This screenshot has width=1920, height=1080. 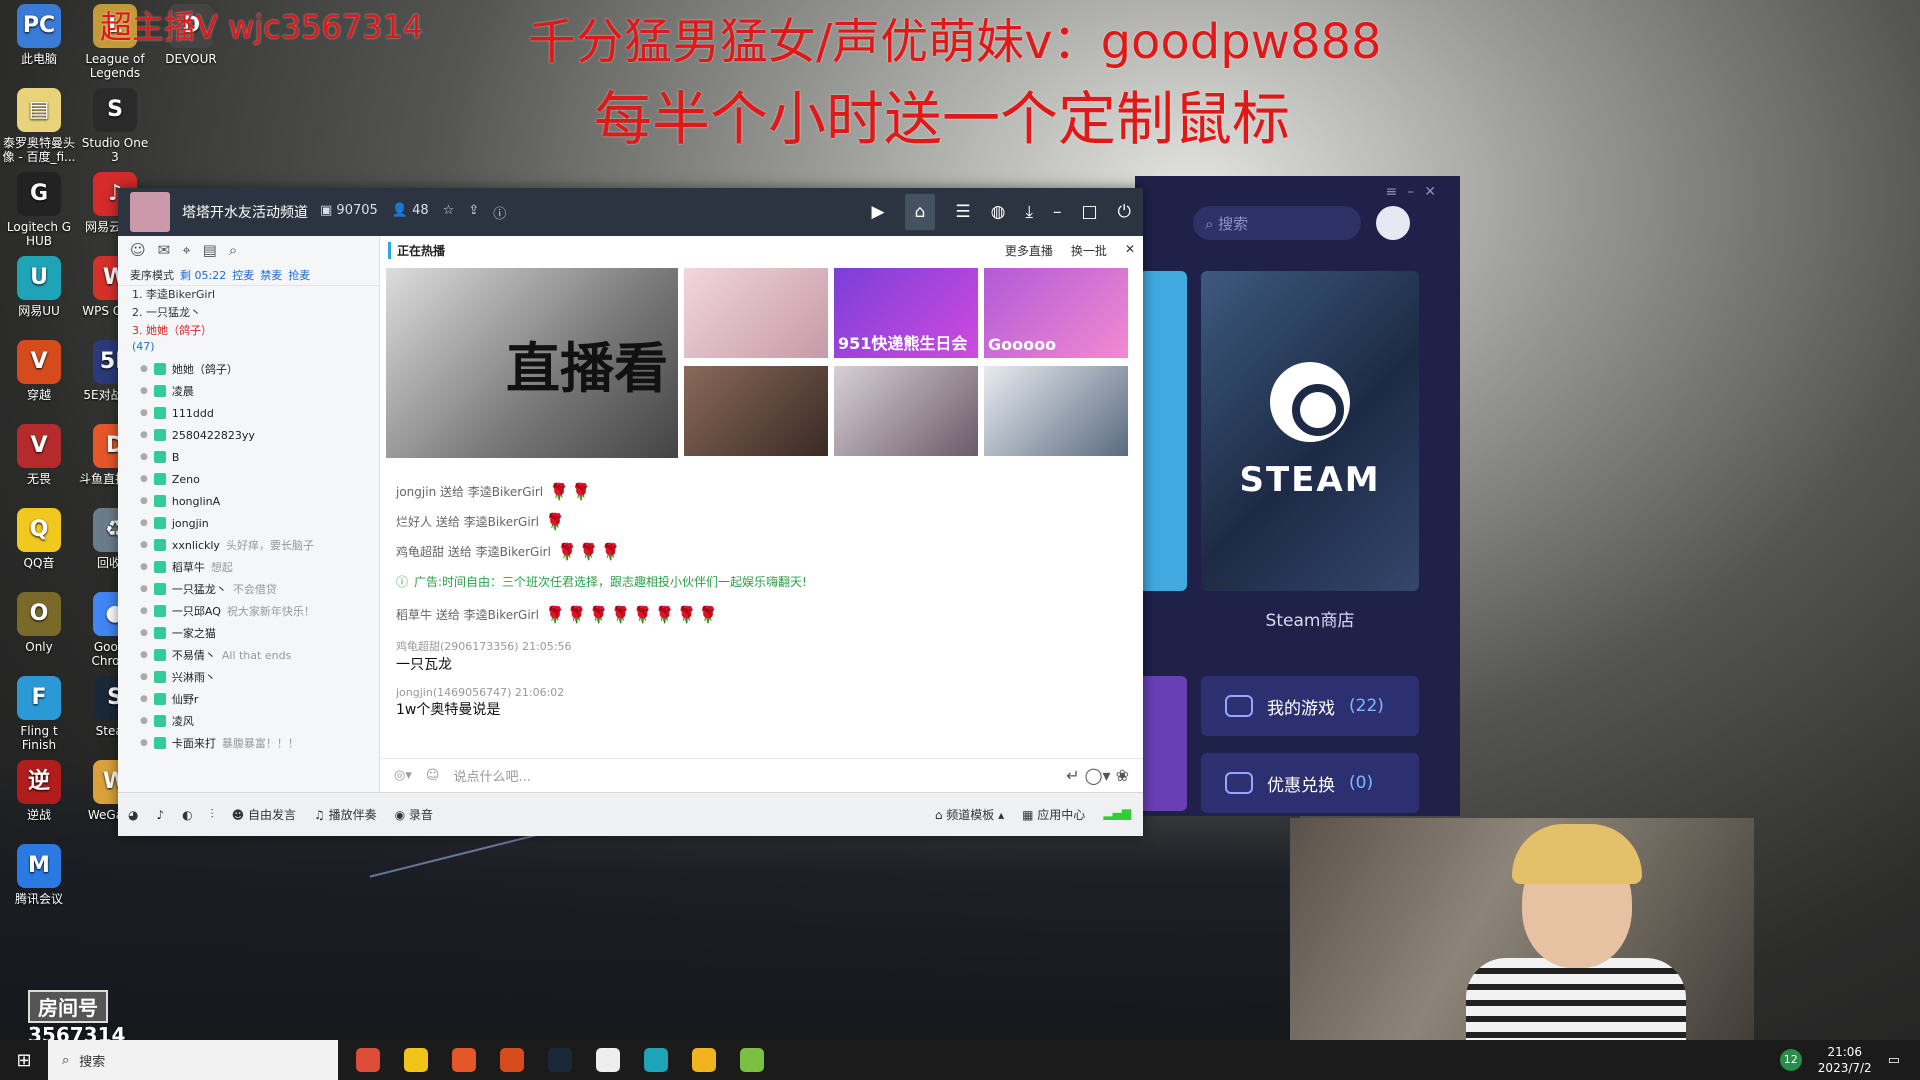 I want to click on app-center-button: ▦ 应用中心, so click(x=1053, y=814).